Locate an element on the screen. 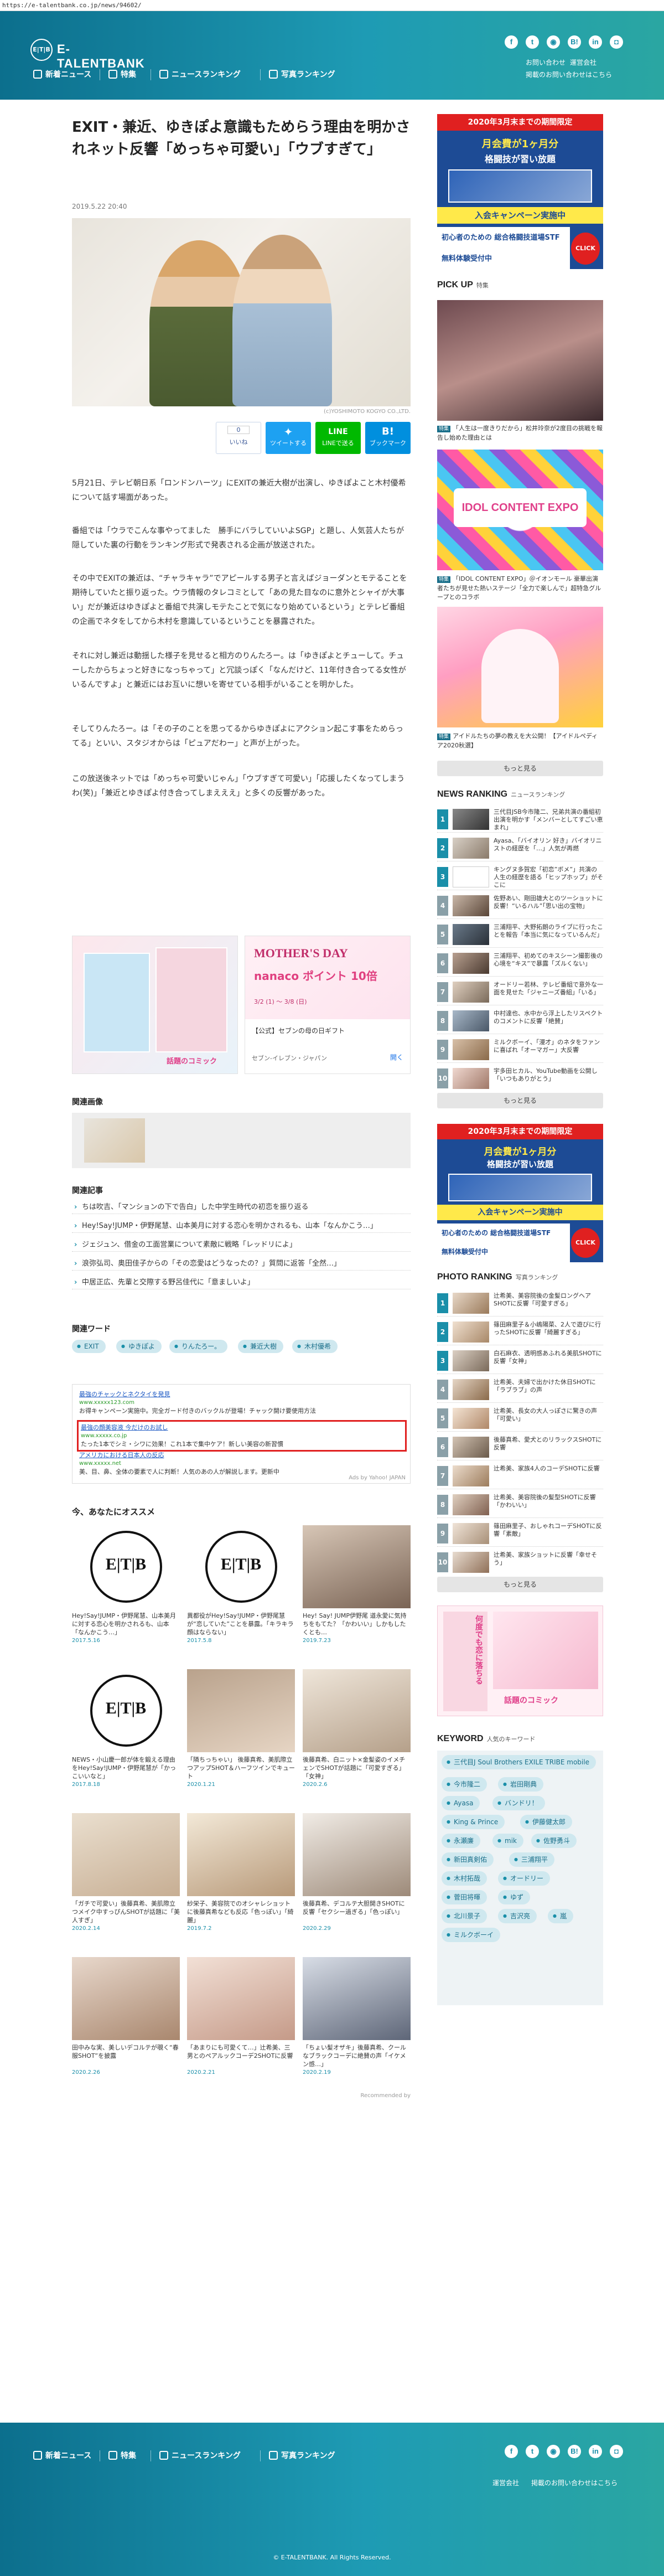 The width and height of the screenshot is (664, 2576). ranking-item: 6 三浦翔平、初めてのキスシーン撮影後の心境を“キス”で暴露「ズルくない」 is located at coordinates (520, 963).